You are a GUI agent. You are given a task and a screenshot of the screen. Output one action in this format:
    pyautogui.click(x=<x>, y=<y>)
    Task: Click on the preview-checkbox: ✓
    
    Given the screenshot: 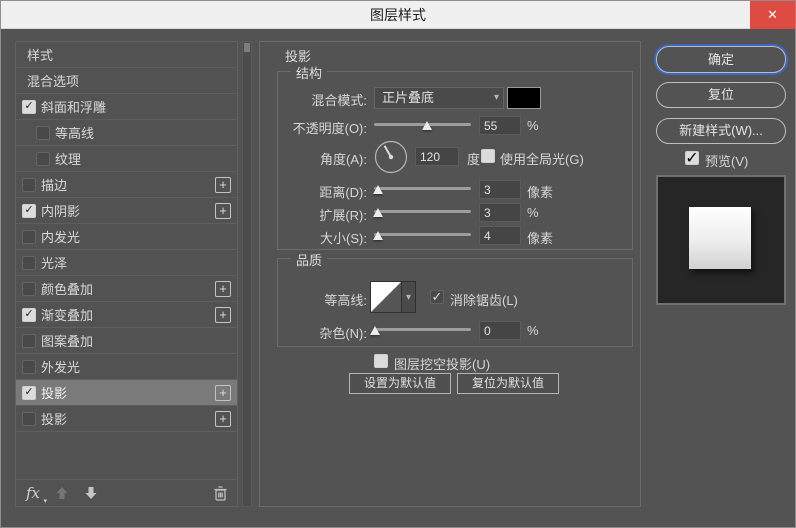 What is the action you would take?
    pyautogui.click(x=692, y=158)
    